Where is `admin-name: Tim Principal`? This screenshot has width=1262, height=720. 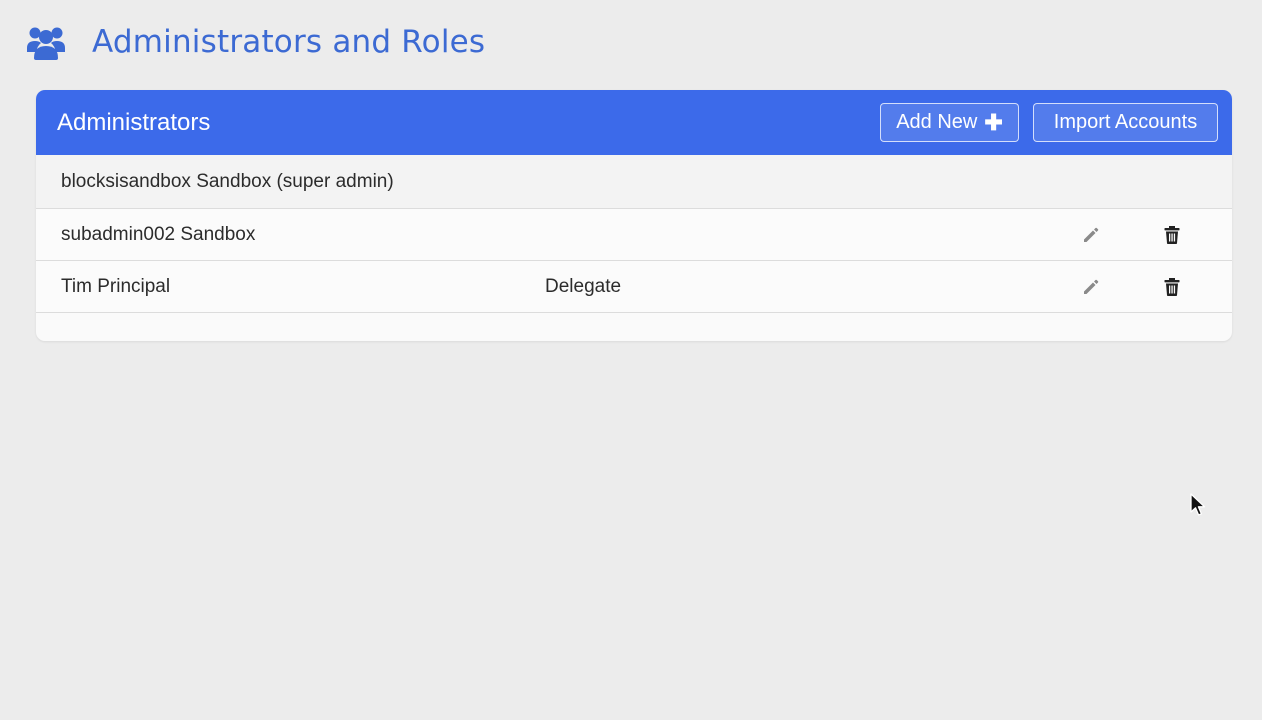 admin-name: Tim Principal is located at coordinates (116, 286).